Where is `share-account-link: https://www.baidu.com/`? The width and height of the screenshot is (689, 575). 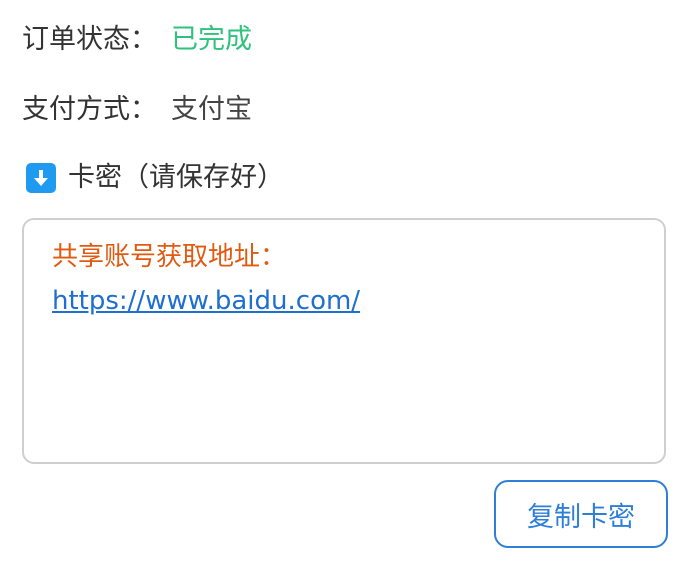 share-account-link: https://www.baidu.com/ is located at coordinates (206, 301).